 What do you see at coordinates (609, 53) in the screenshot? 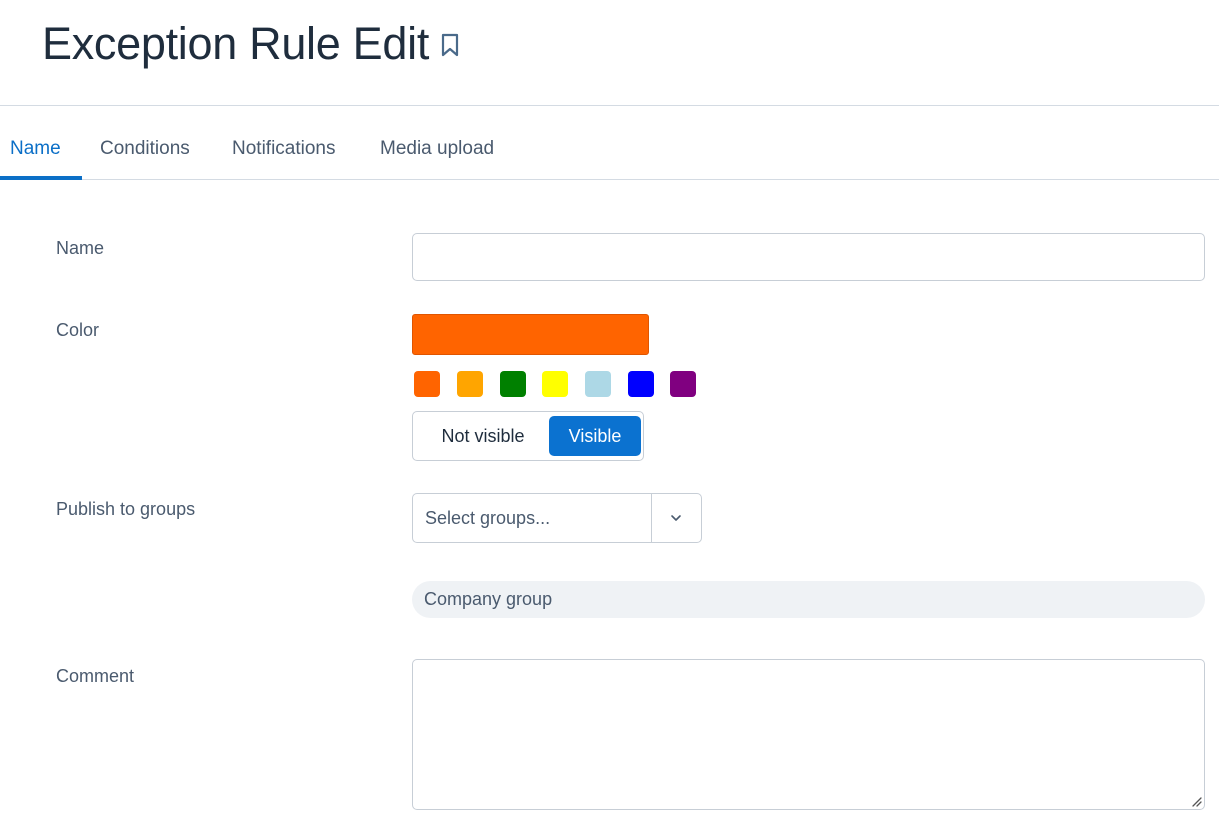
I see `page-header: Exception Rule Edit` at bounding box center [609, 53].